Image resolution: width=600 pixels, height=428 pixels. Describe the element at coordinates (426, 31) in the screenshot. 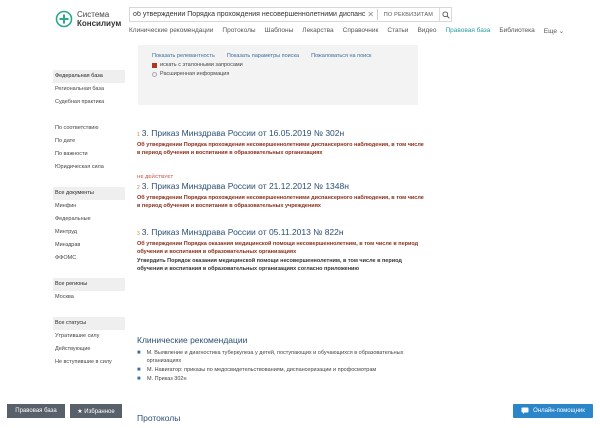

I see `nav-video: Видео` at that location.